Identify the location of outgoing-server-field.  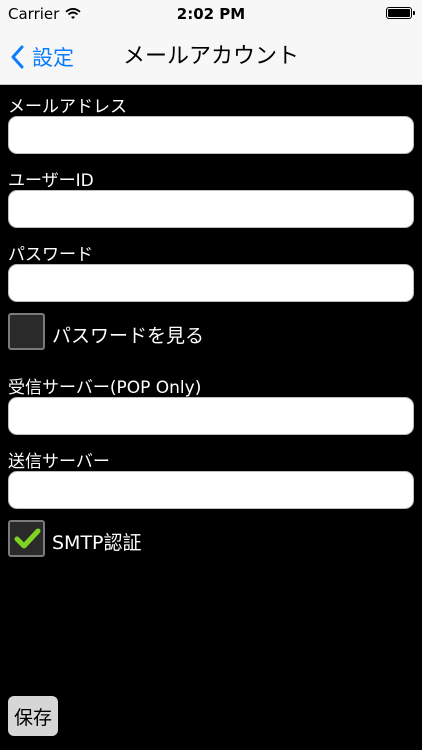
(211, 490).